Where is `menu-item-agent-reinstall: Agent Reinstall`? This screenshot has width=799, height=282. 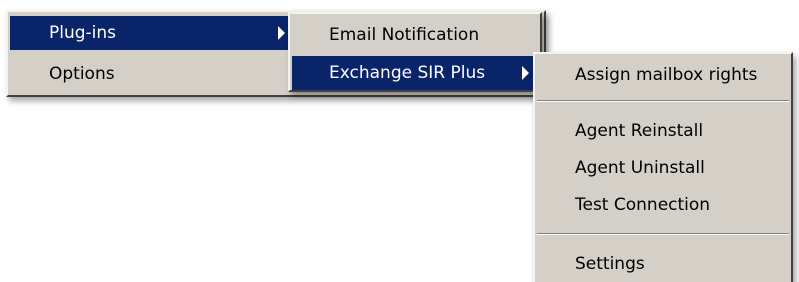 menu-item-agent-reinstall: Agent Reinstall is located at coordinates (663, 131).